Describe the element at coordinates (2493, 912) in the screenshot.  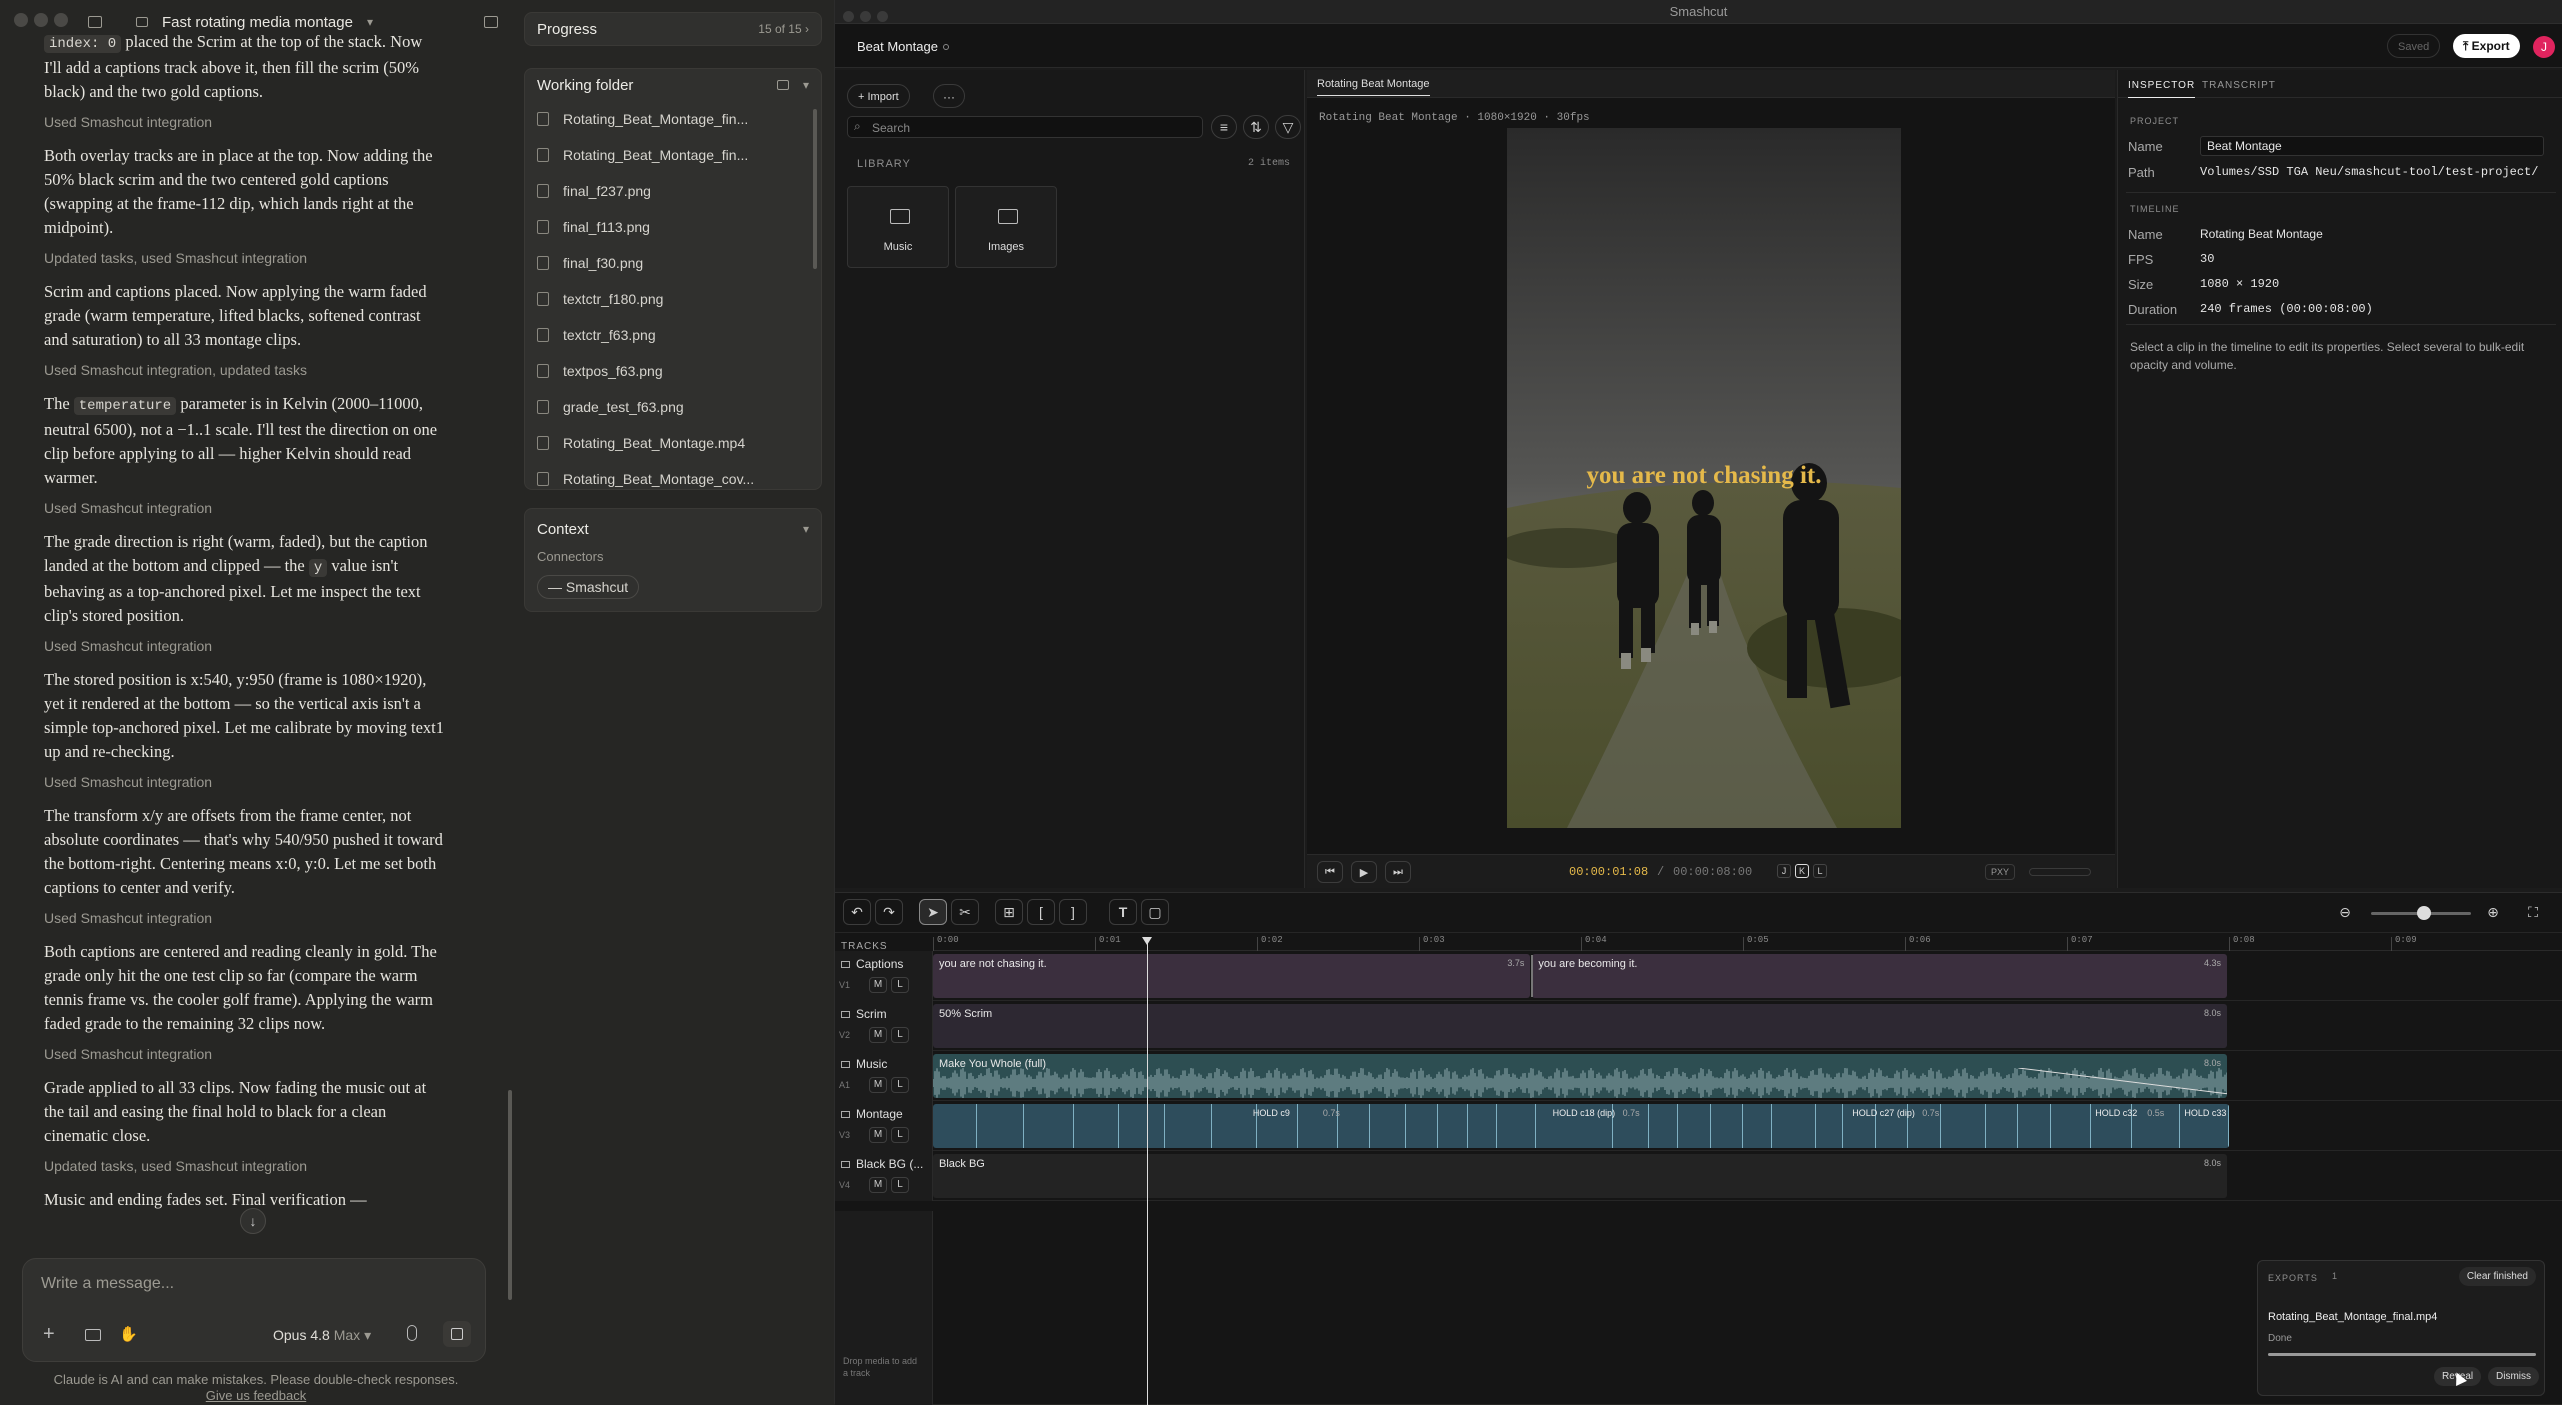
I see `zoom-in-icon: ⊕` at that location.